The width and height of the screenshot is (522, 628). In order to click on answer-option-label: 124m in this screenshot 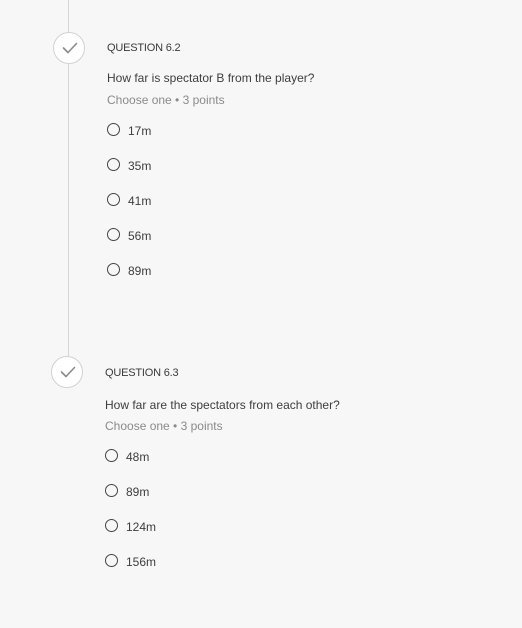, I will do `click(141, 527)`.